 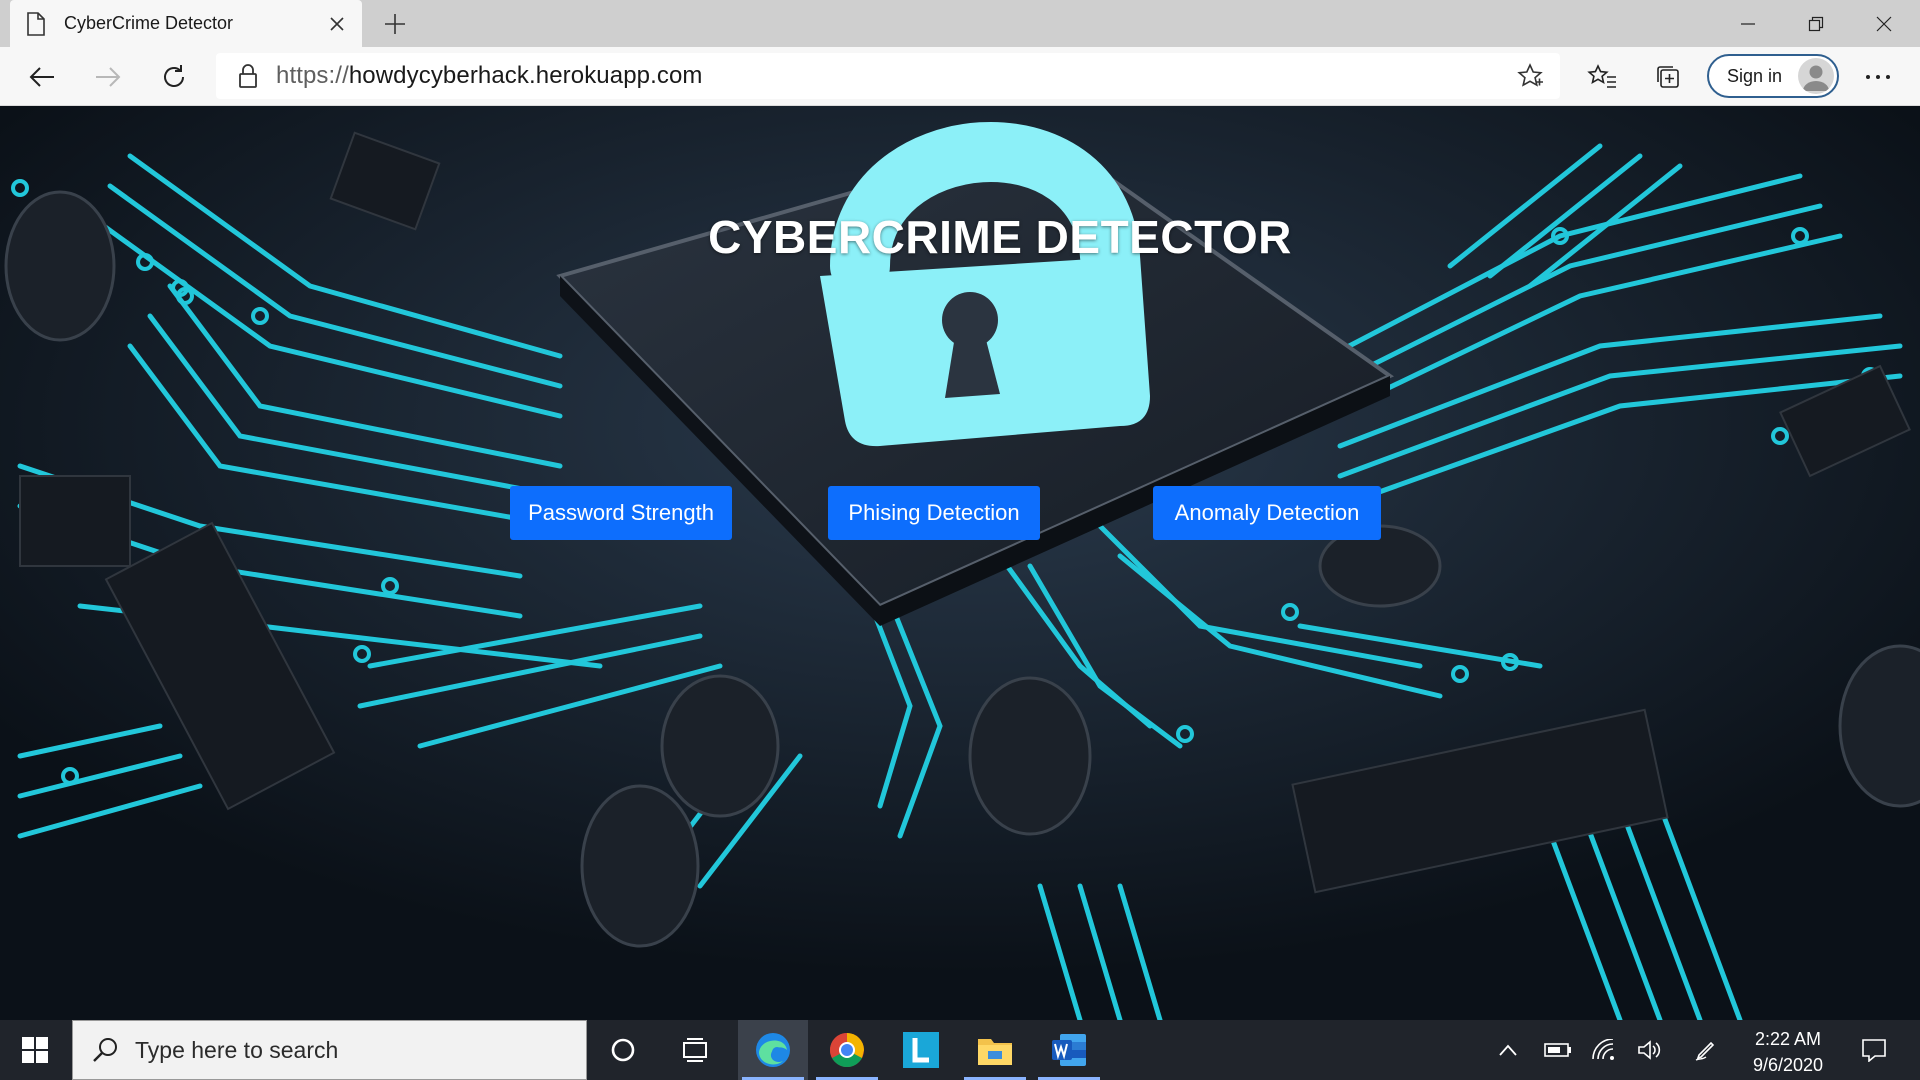 I want to click on minimize-button, so click(x=1748, y=23).